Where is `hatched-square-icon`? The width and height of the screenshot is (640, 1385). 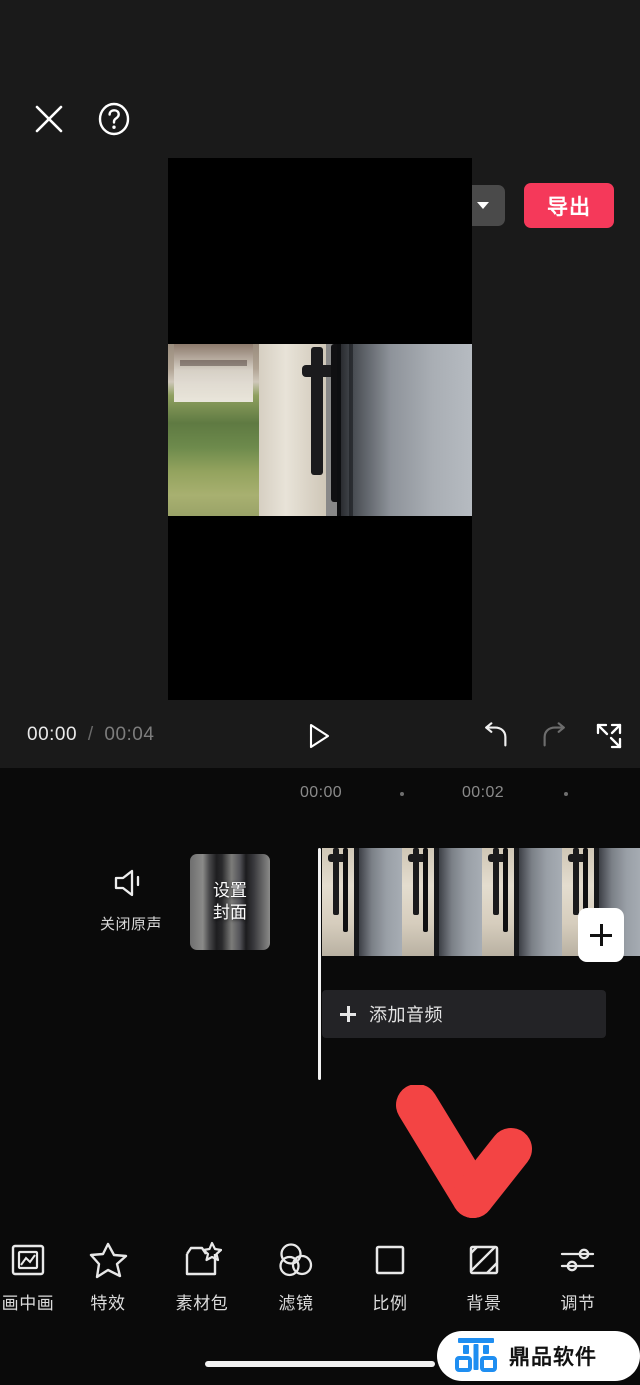 hatched-square-icon is located at coordinates (484, 1260).